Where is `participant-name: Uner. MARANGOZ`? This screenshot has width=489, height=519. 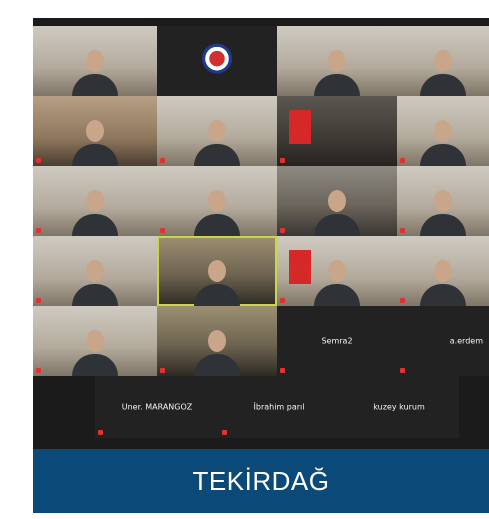 participant-name: Uner. MARANGOZ is located at coordinates (157, 407).